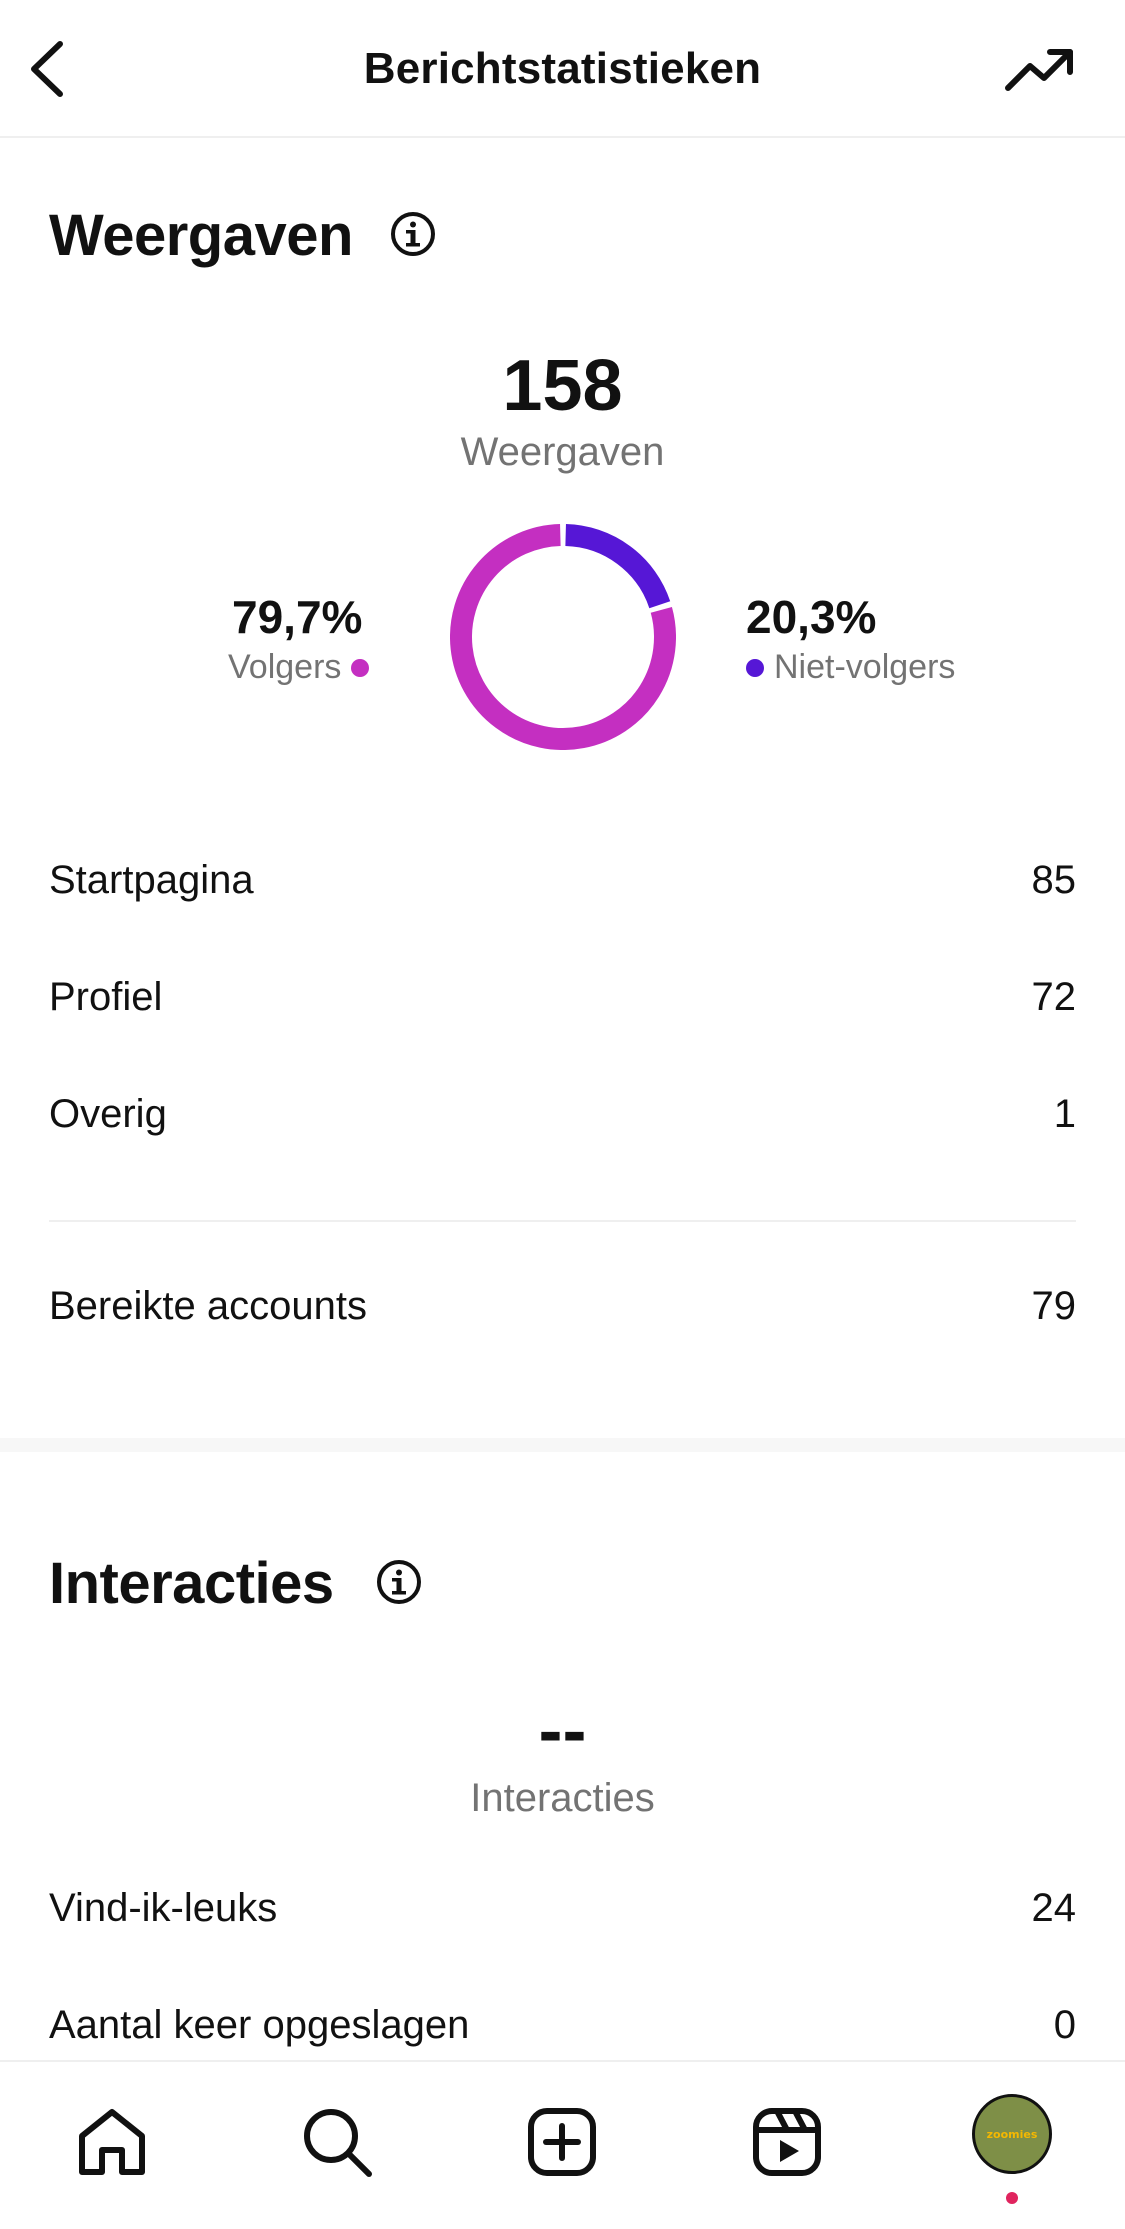  What do you see at coordinates (201, 235) in the screenshot?
I see `views-section-title: Weergaven` at bounding box center [201, 235].